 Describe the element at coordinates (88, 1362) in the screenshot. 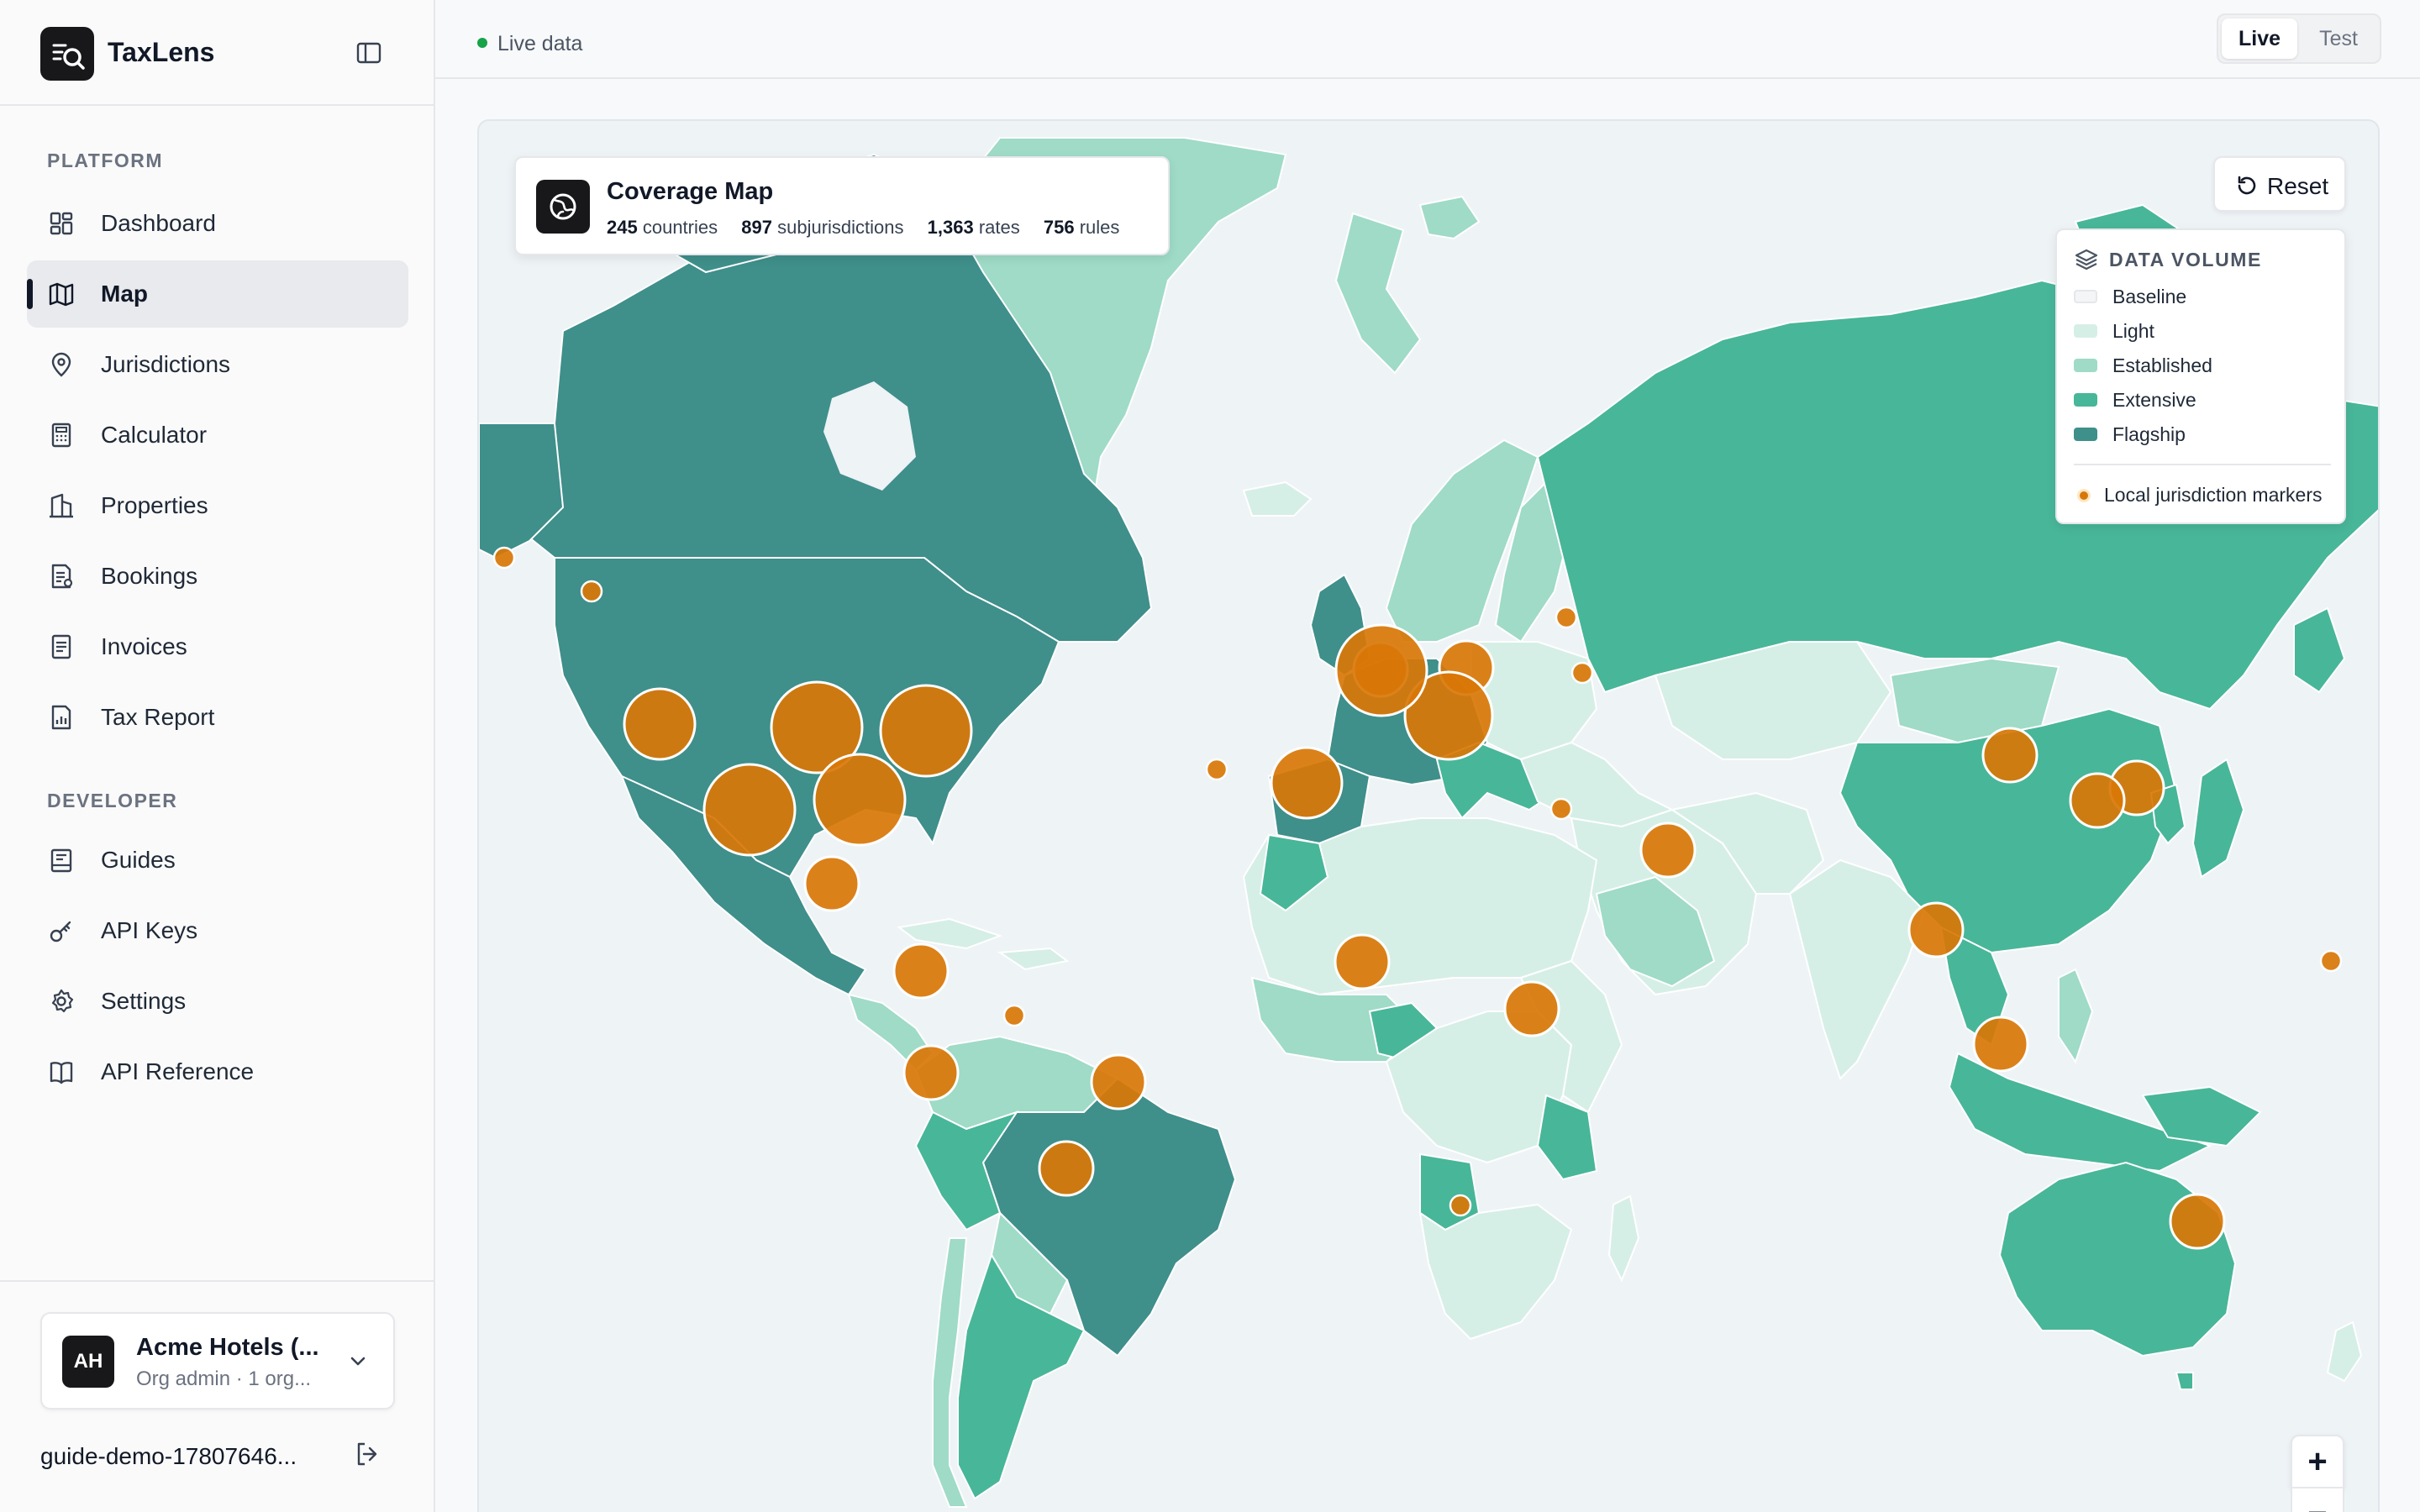

I see `avatar: AH` at that location.